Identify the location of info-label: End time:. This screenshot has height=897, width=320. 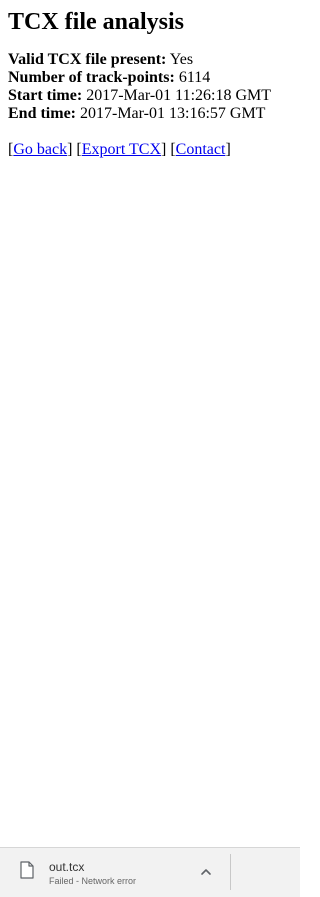
(42, 113).